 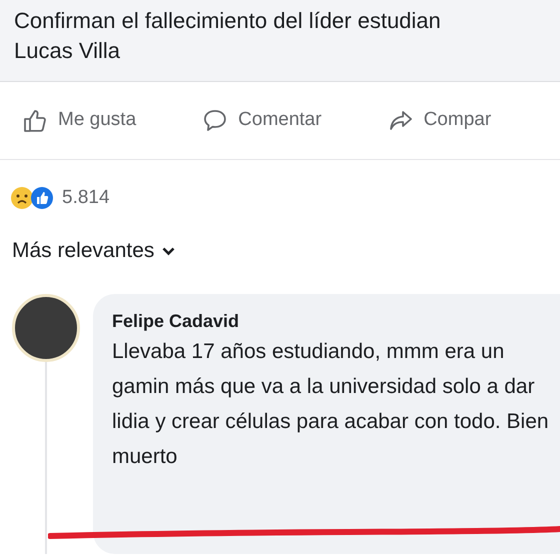 What do you see at coordinates (228, 21) in the screenshot?
I see `post-title-line: Confirman el fallecimiento del líder estudian` at bounding box center [228, 21].